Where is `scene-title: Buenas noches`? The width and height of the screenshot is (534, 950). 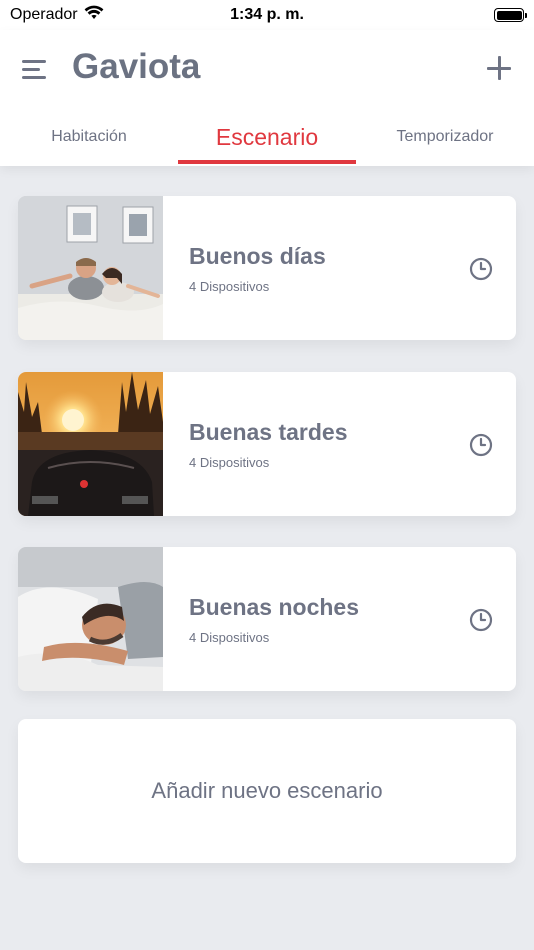
scene-title: Buenas noches is located at coordinates (274, 607).